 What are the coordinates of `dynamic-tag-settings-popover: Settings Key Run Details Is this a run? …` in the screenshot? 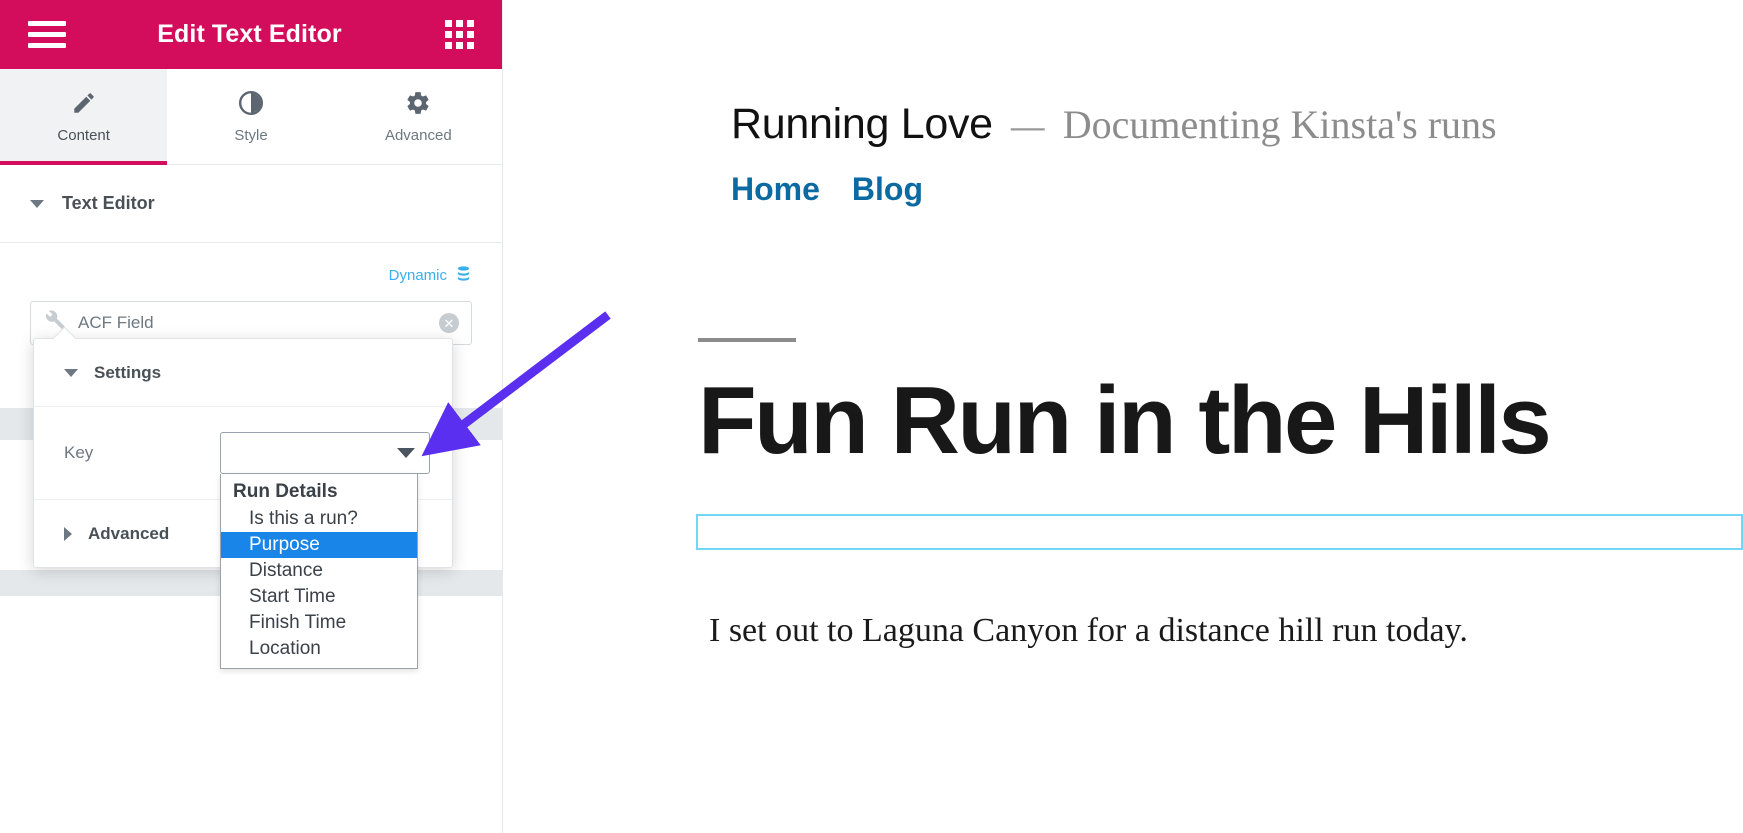 It's located at (243, 503).